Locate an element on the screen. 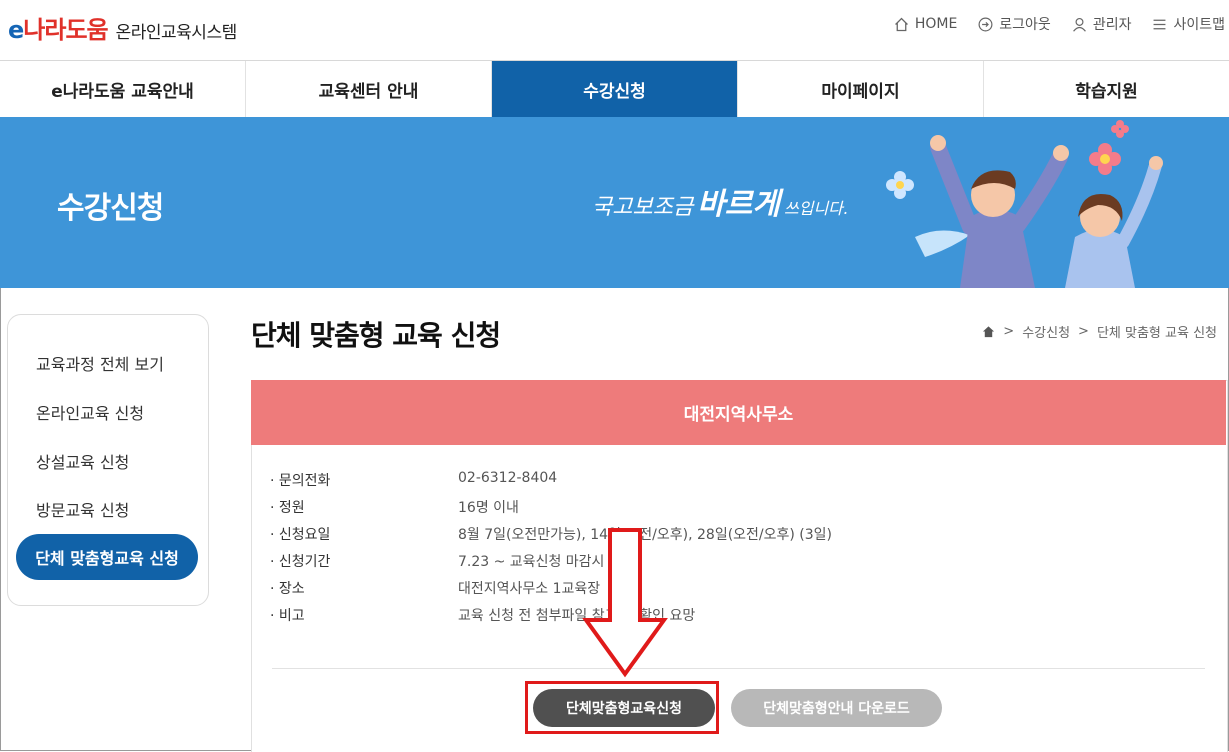 The width and height of the screenshot is (1229, 752). banner-slogan: 국고보조금 바르게 쓰입니다. is located at coordinates (720, 201).